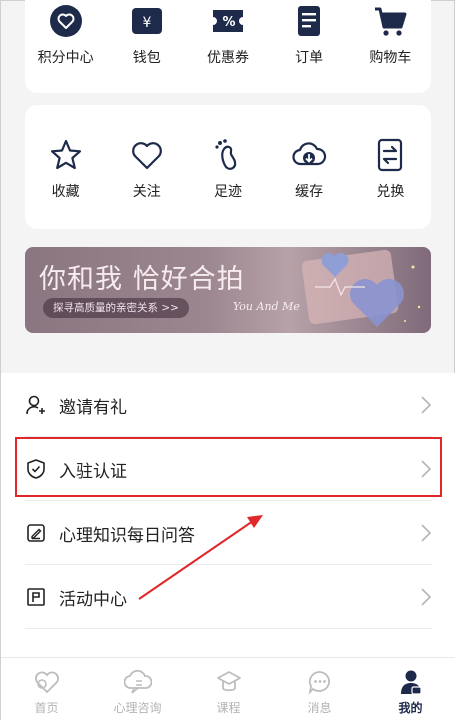  What do you see at coordinates (35, 405) in the screenshot?
I see `invite-user-icon` at bounding box center [35, 405].